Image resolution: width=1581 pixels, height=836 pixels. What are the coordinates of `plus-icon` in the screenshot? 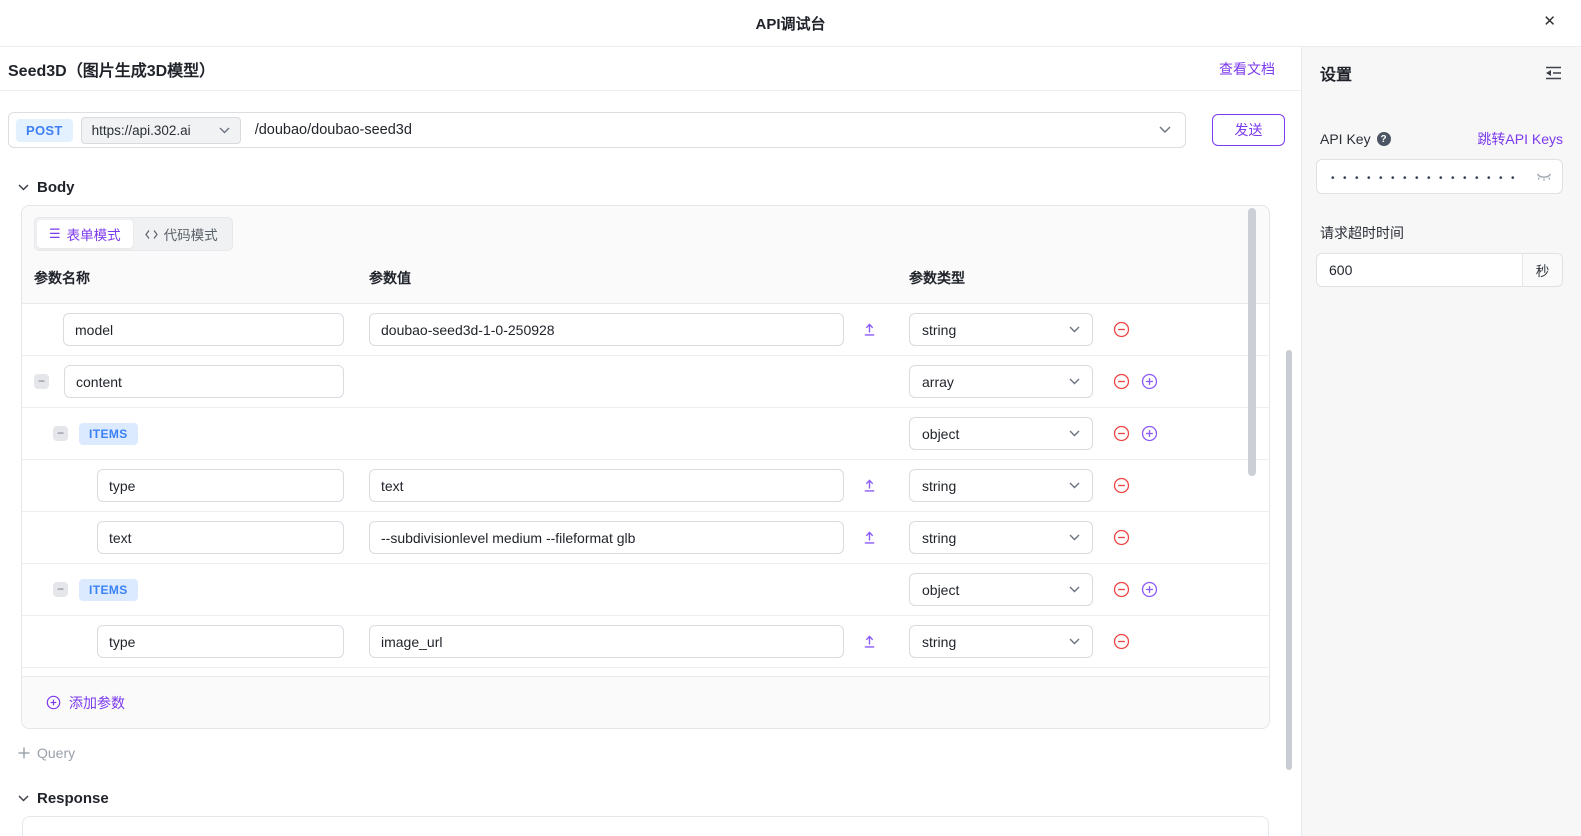 It's located at (24, 753).